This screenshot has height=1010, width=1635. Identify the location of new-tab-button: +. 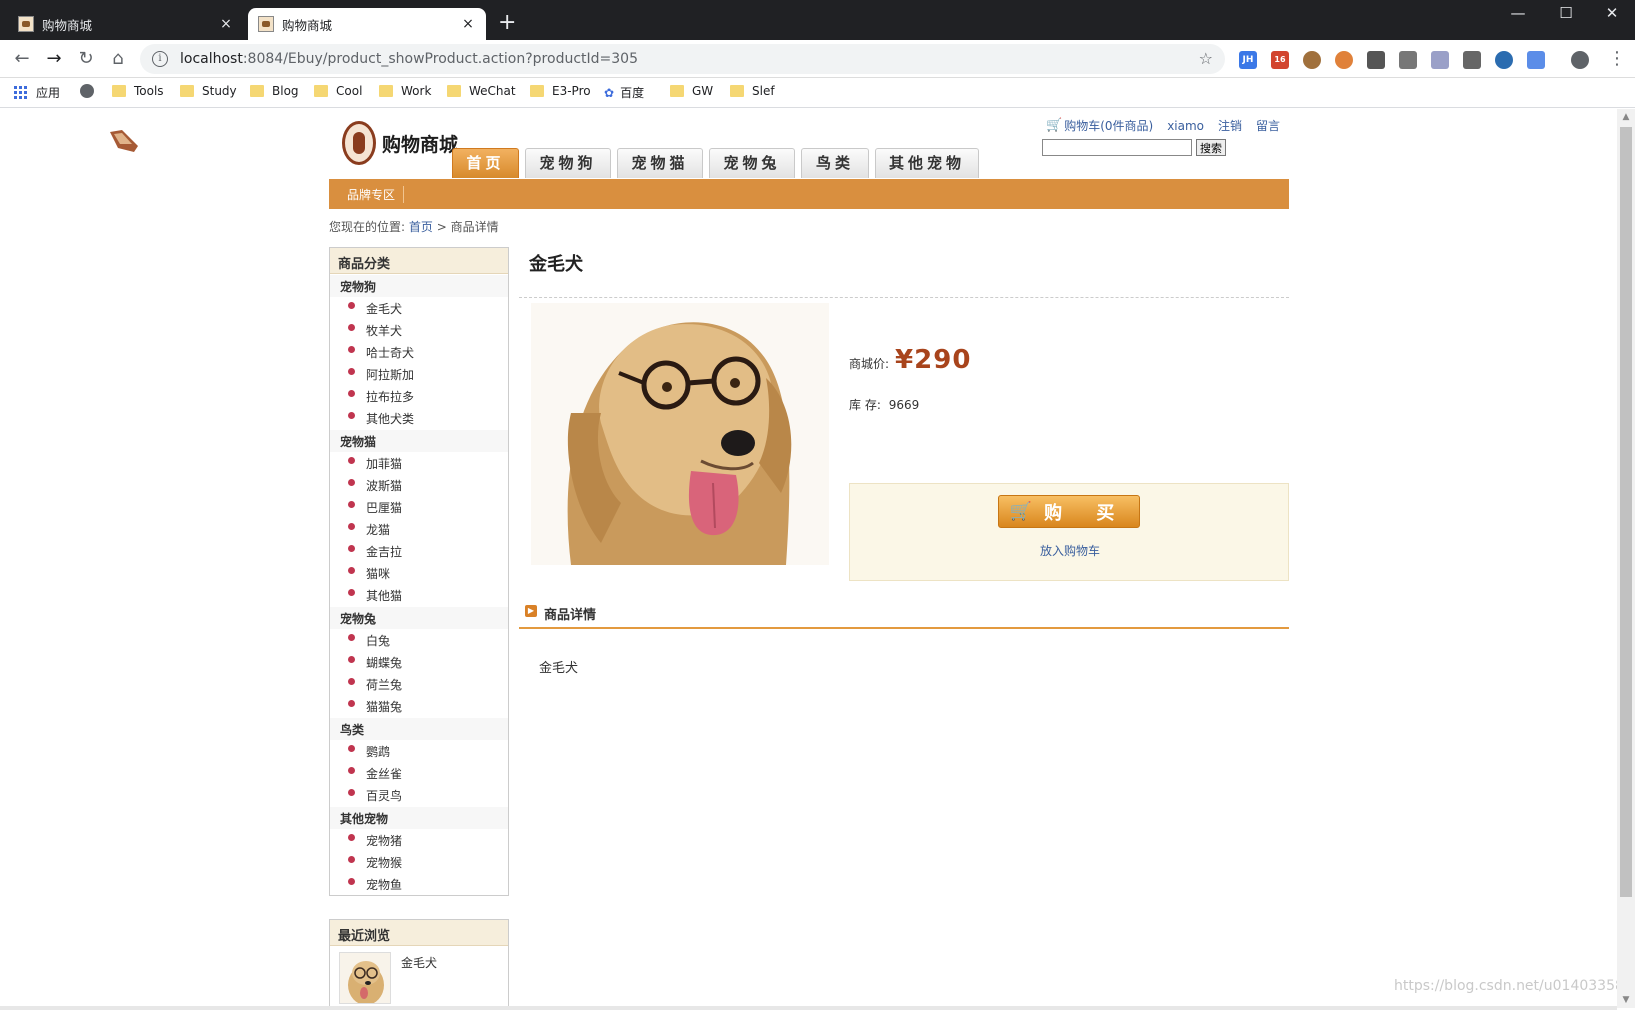
(507, 23).